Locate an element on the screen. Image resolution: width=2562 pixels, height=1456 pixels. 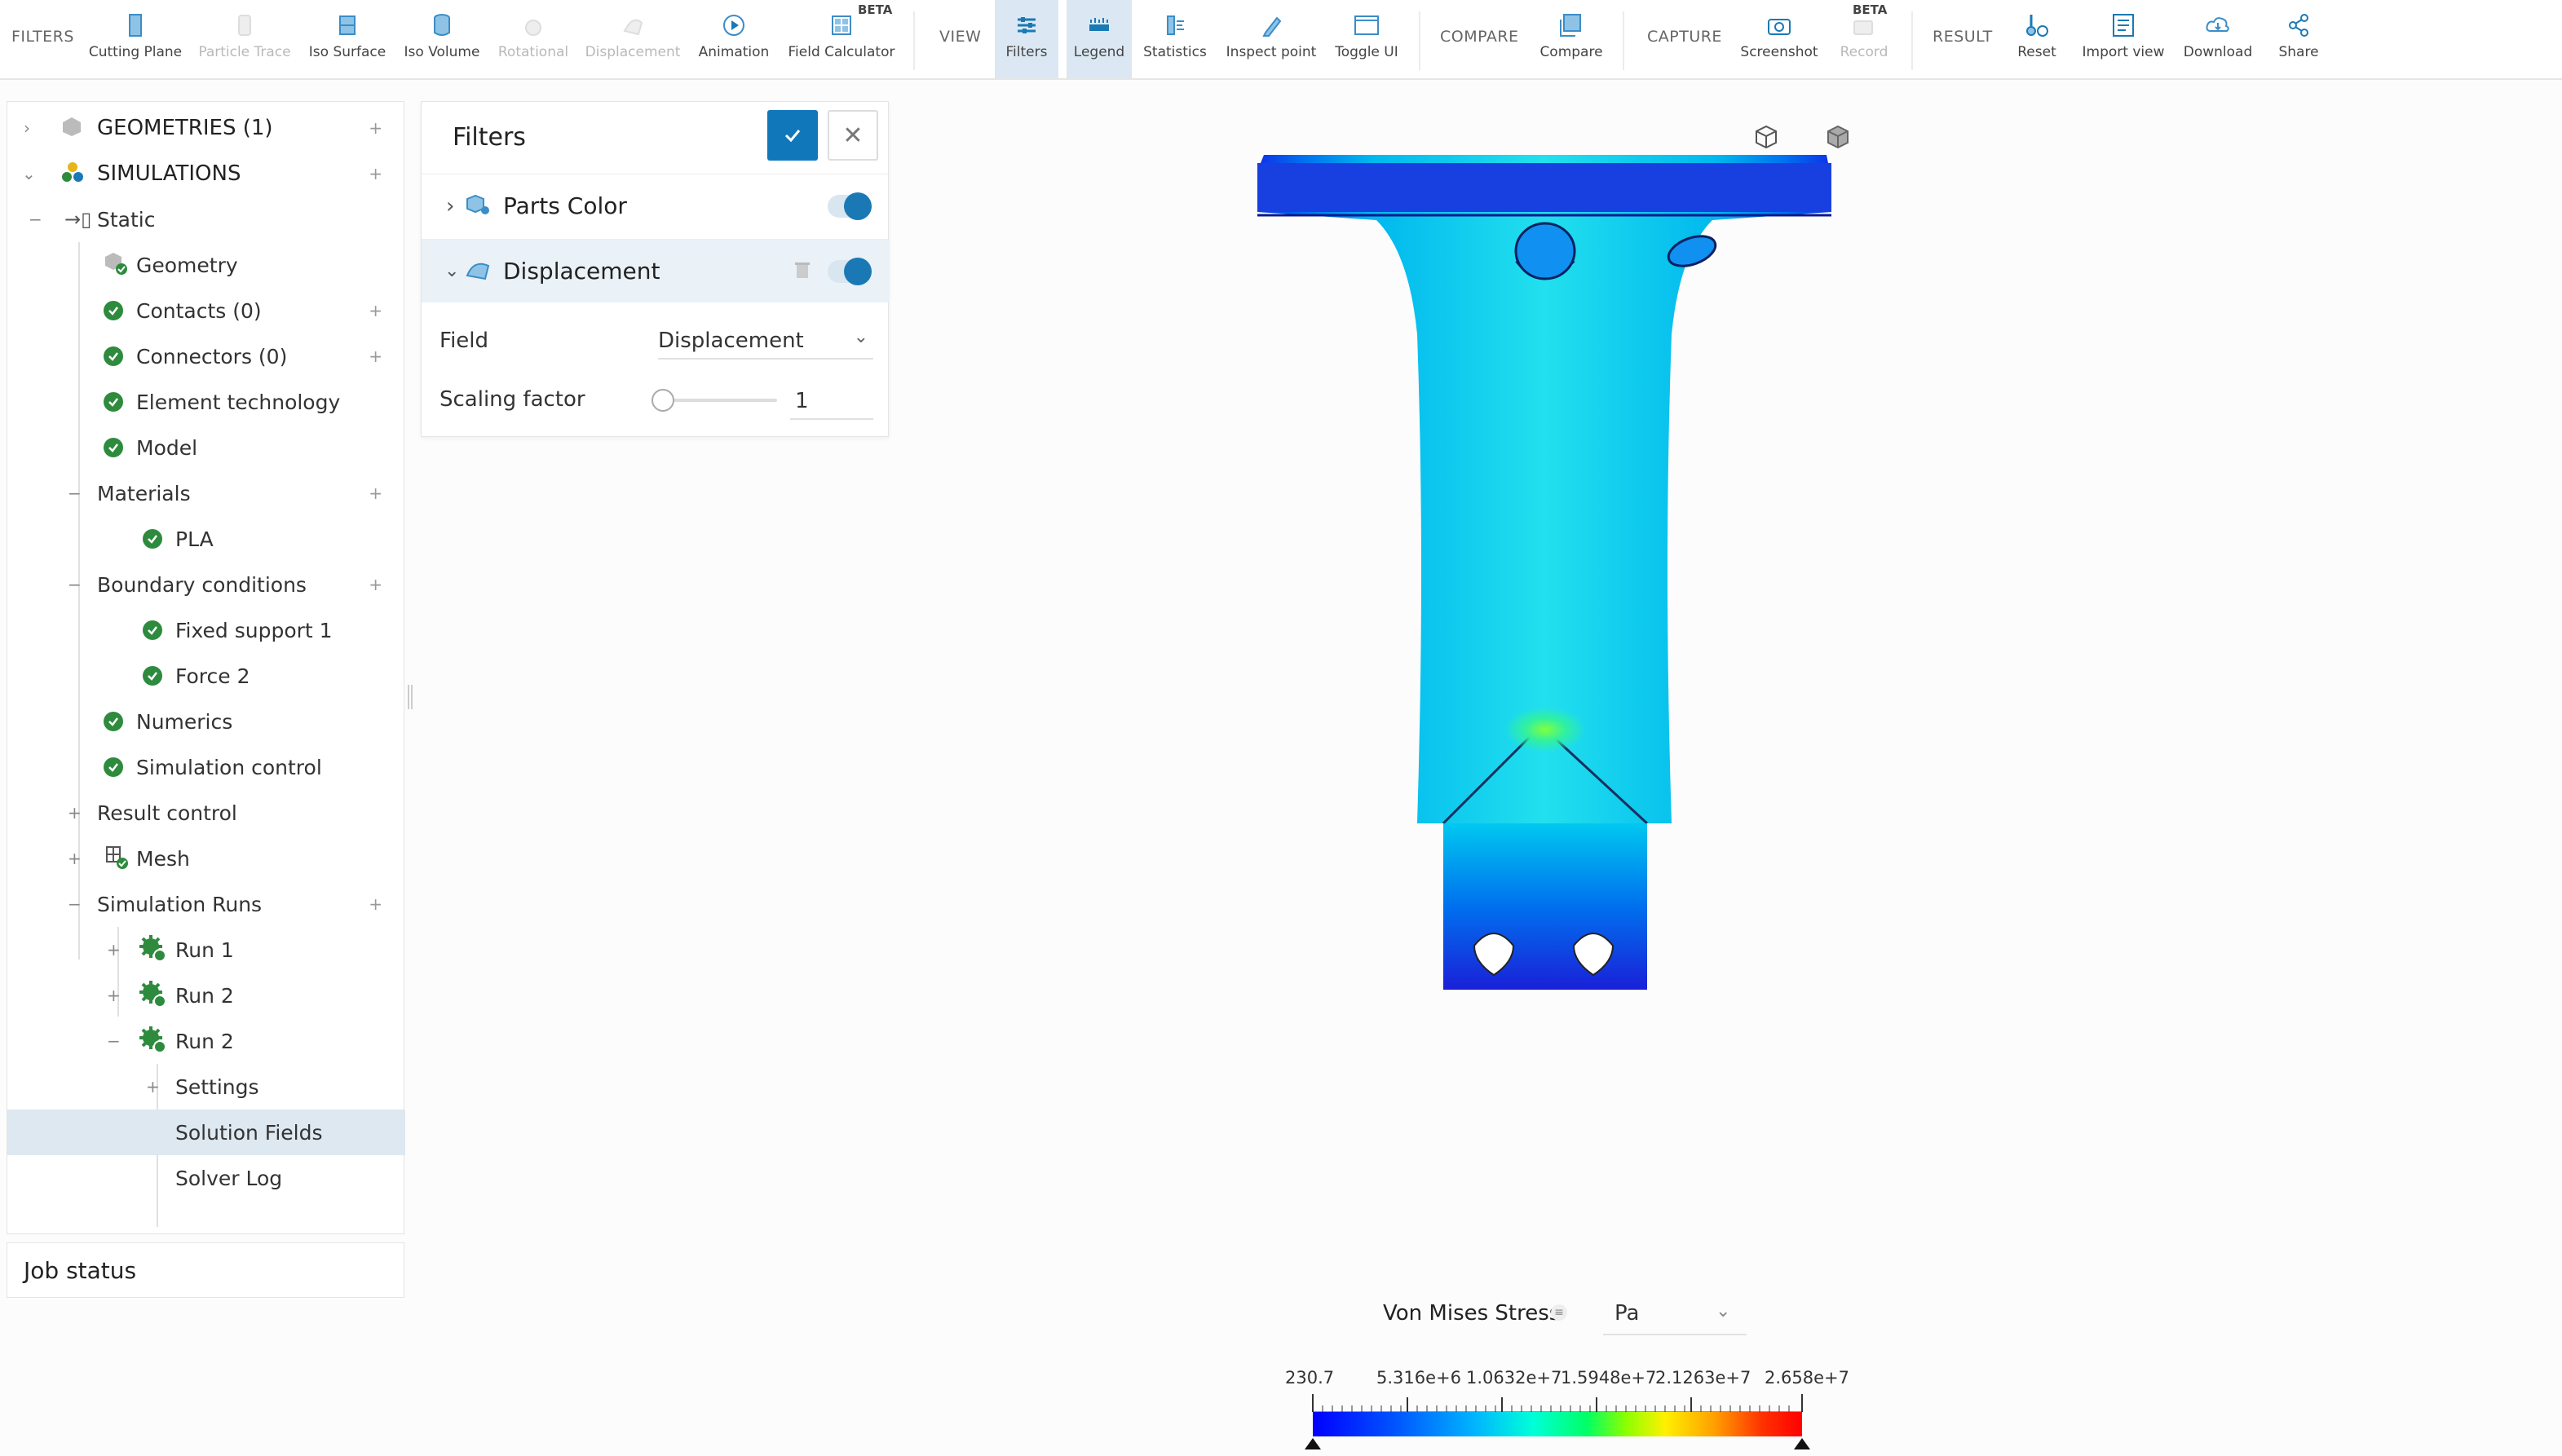
statistics-button: Statistics is located at coordinates (1175, 39).